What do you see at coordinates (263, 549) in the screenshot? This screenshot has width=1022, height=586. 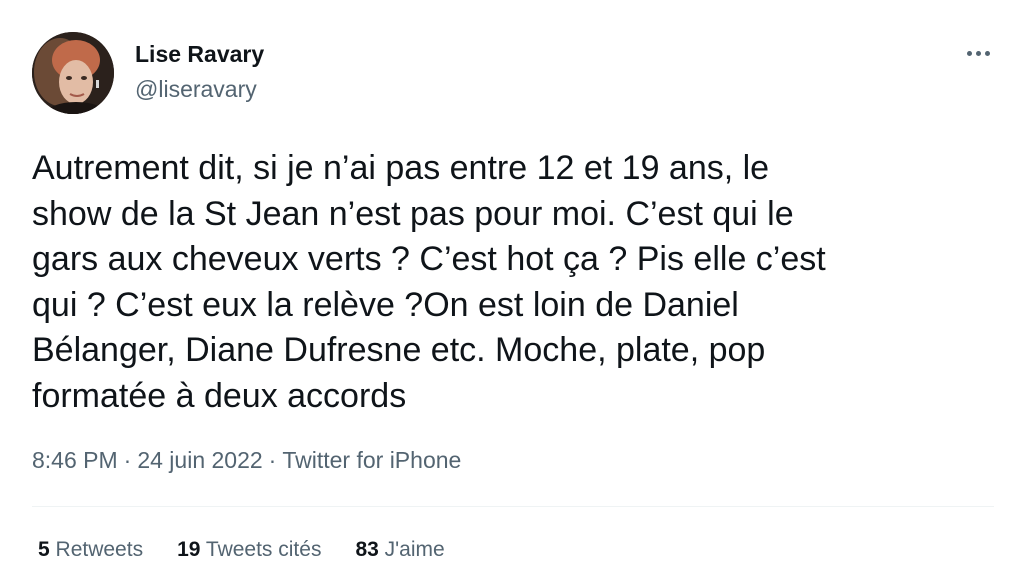 I see `quotes-label: Tweets cités` at bounding box center [263, 549].